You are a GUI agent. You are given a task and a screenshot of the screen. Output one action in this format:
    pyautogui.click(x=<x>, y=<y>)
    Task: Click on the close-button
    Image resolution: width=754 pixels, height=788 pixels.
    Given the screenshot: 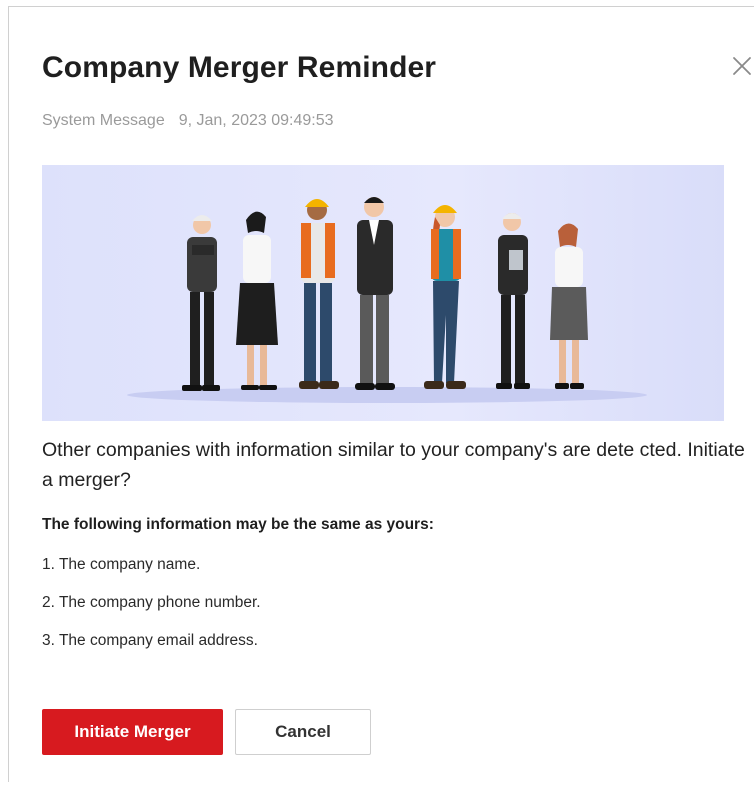 What is the action you would take?
    pyautogui.click(x=742, y=66)
    